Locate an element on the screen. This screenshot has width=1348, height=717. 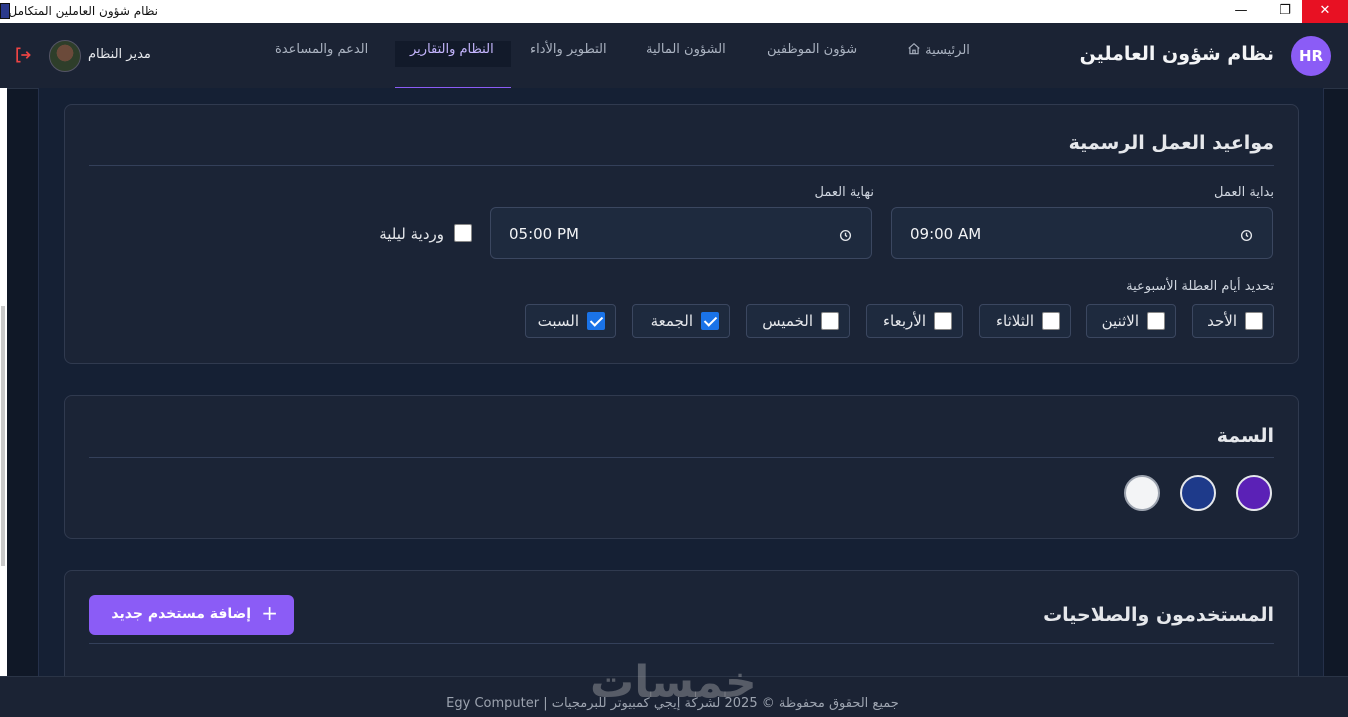
day-sunday: الأحد is located at coordinates (1233, 321).